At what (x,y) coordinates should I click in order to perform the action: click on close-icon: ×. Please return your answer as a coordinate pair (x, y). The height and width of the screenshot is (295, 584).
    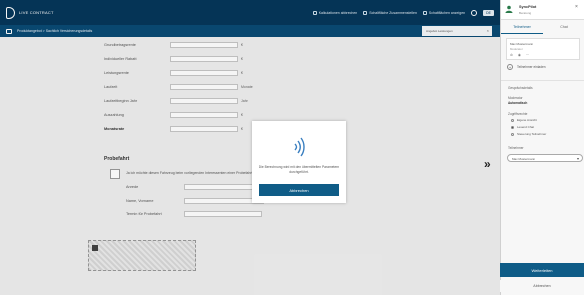
    Looking at the image, I should click on (576, 7).